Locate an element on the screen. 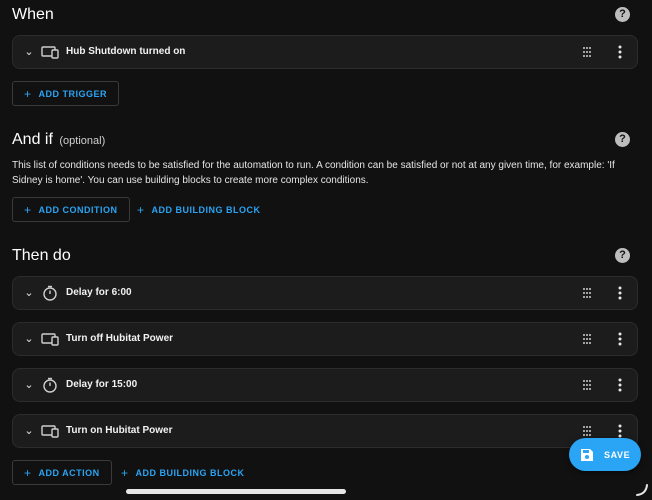 The width and height of the screenshot is (652, 500). add-condition-label: ADD CONDITION is located at coordinates (78, 209).